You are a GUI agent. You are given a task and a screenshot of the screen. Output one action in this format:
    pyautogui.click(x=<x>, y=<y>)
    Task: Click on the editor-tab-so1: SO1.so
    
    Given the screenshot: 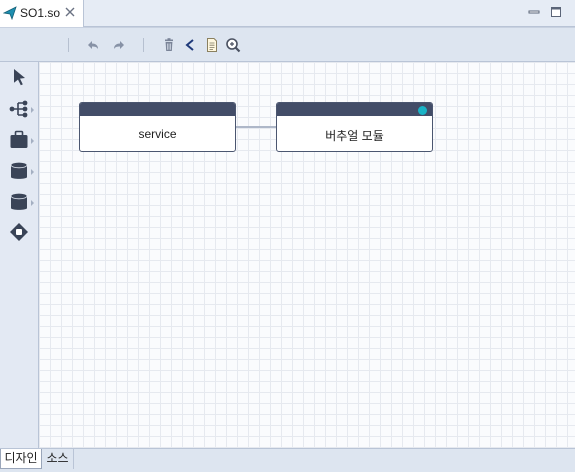 What is the action you would take?
    pyautogui.click(x=42, y=13)
    